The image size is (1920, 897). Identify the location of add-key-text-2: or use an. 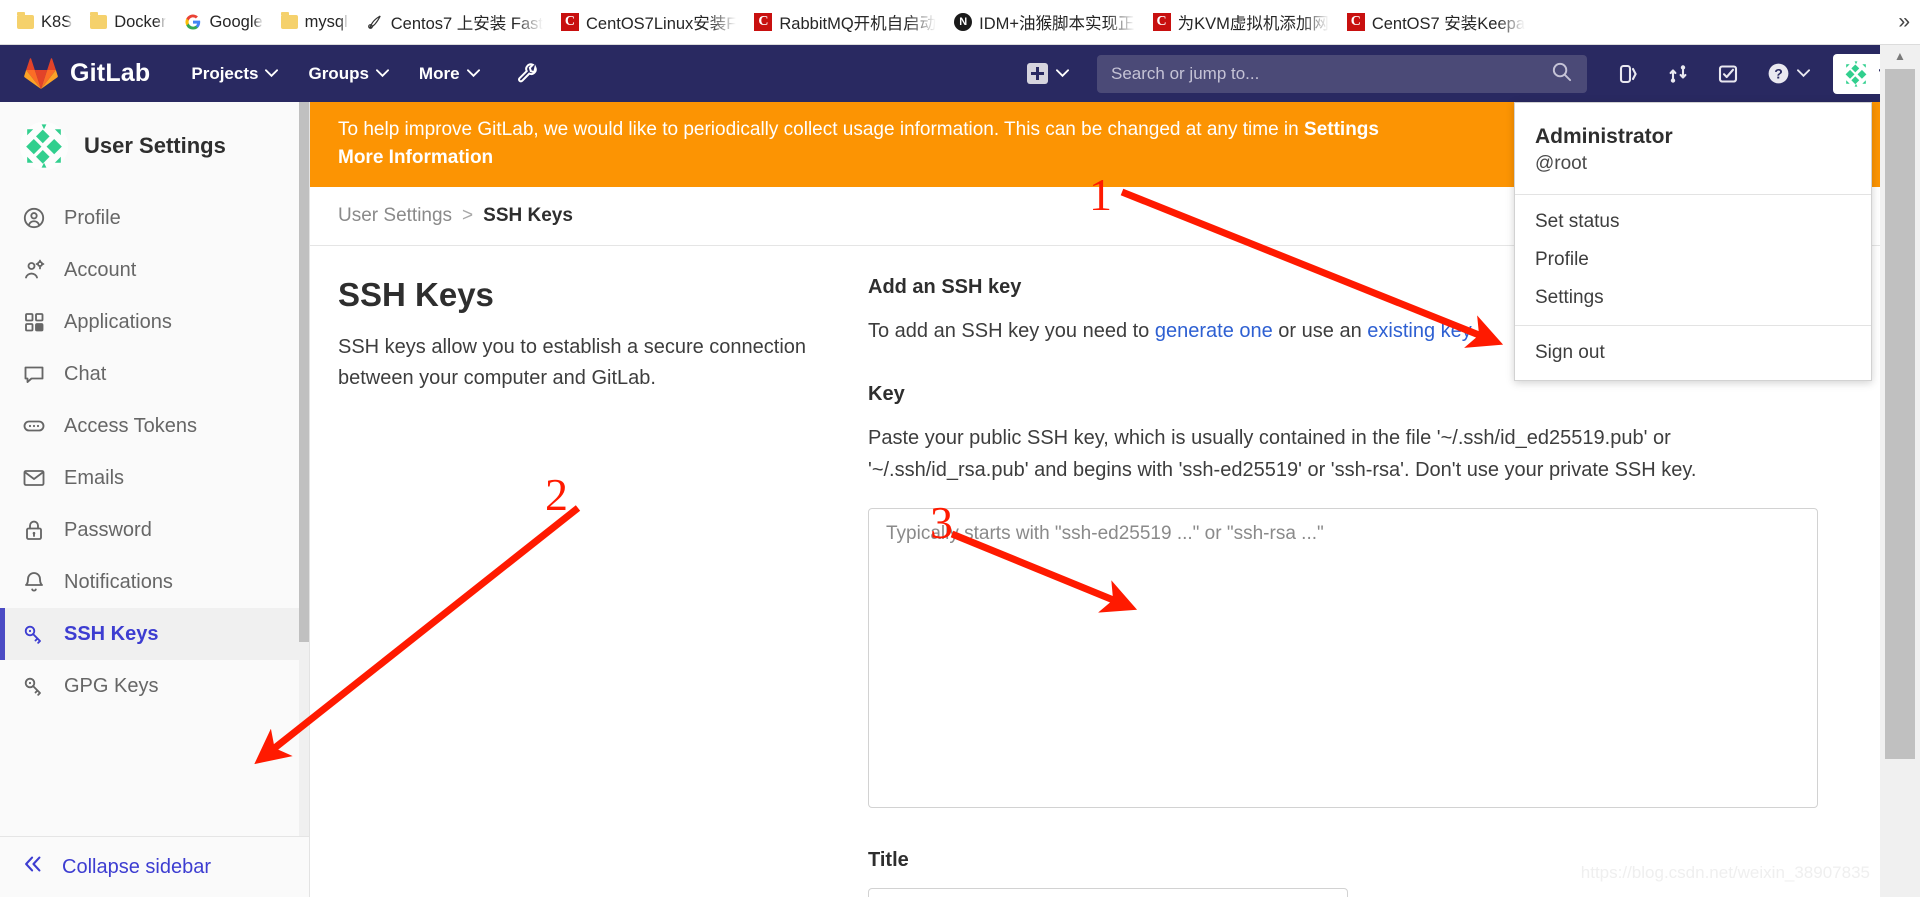
(1320, 331).